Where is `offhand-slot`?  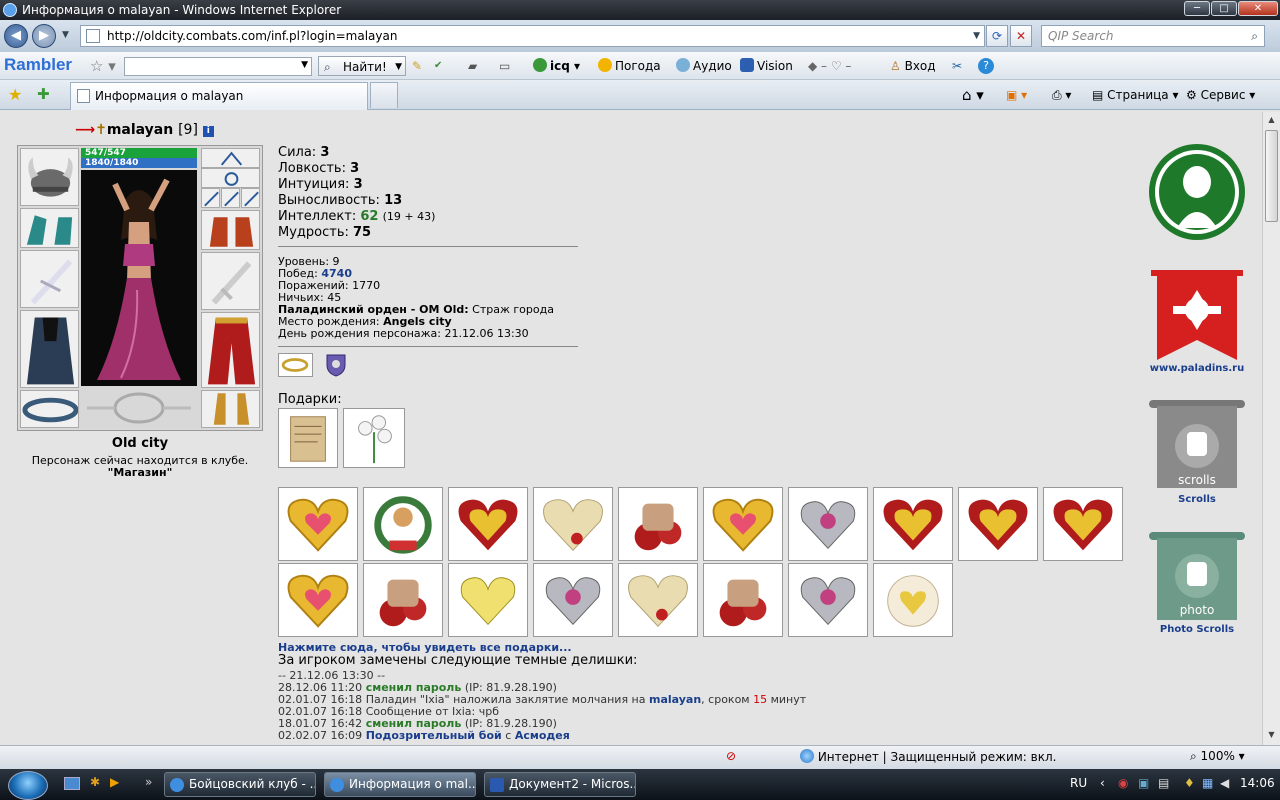 offhand-slot is located at coordinates (230, 281).